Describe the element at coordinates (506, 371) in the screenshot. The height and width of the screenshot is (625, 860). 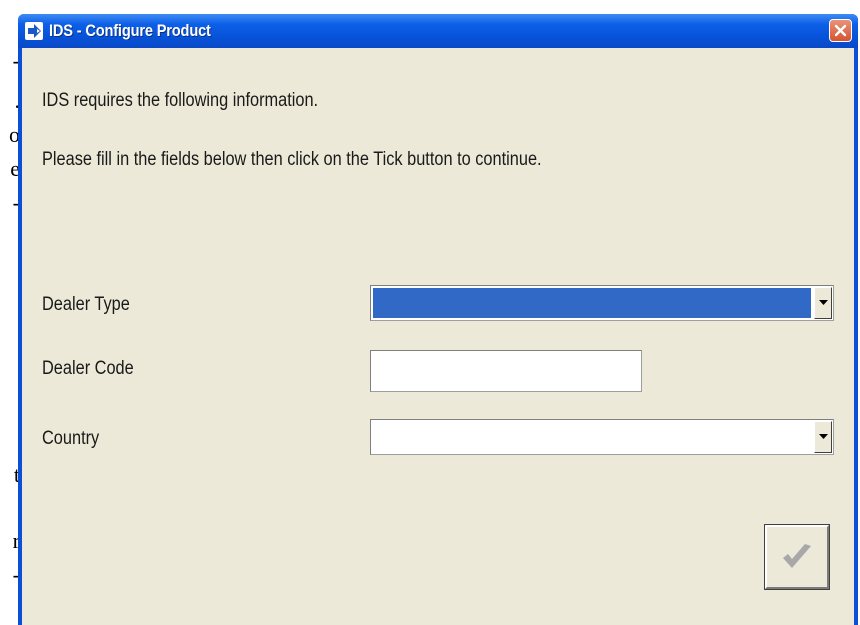
I see `dealer-code-input` at that location.